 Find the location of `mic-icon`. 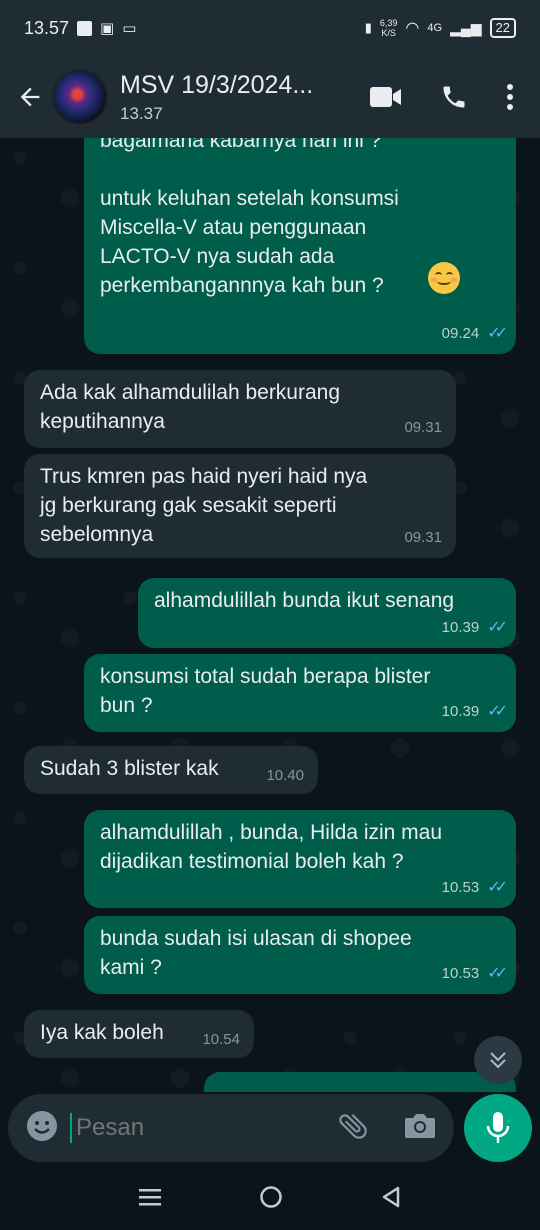

mic-icon is located at coordinates (498, 1127).